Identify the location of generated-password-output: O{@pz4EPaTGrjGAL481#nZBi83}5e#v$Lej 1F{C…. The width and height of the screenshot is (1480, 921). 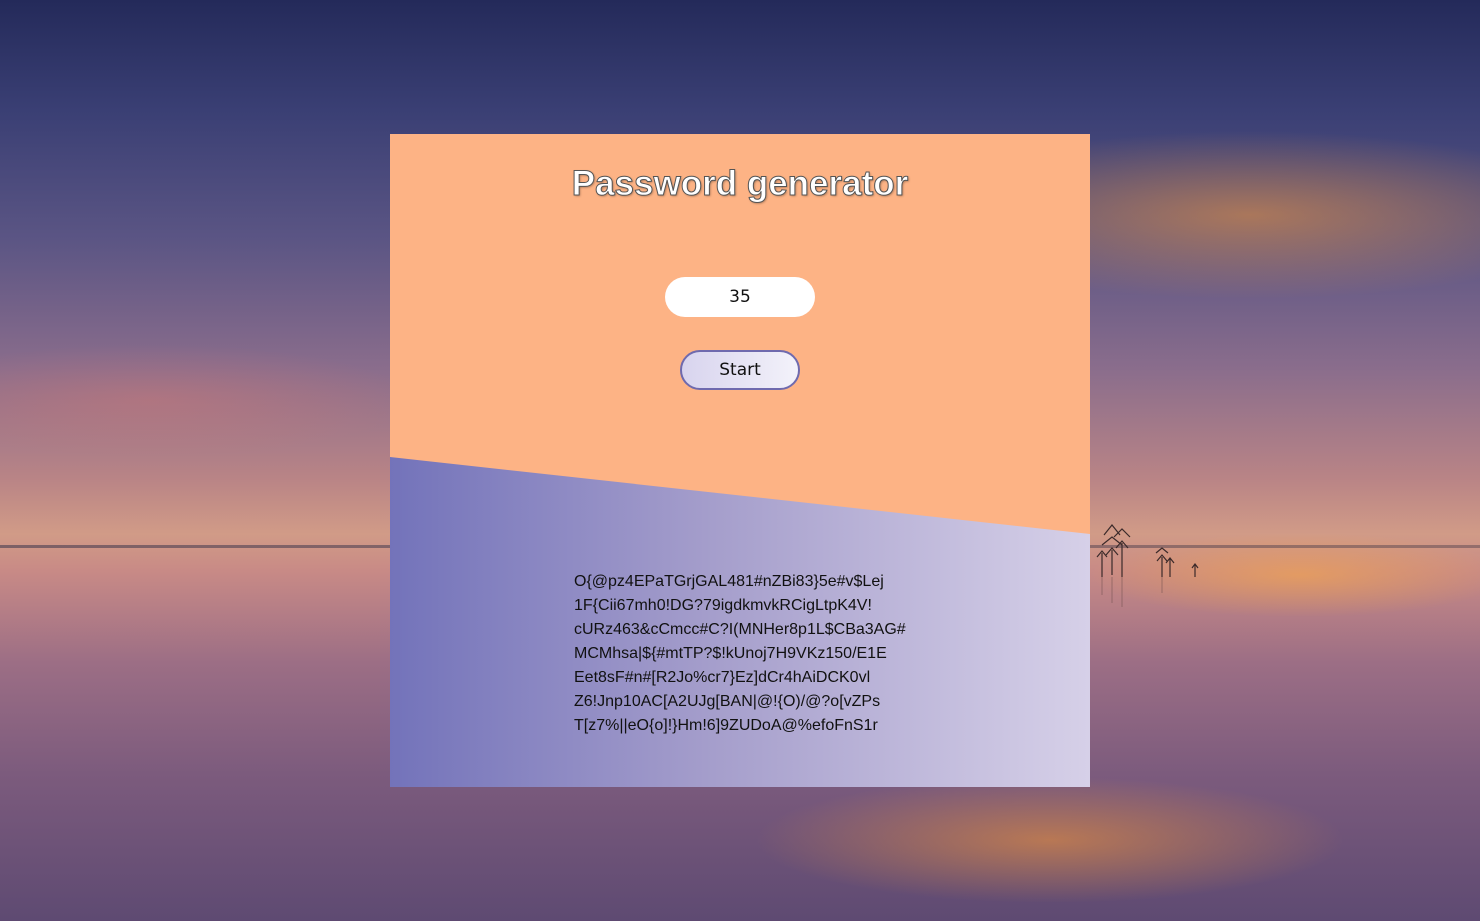
(749, 654).